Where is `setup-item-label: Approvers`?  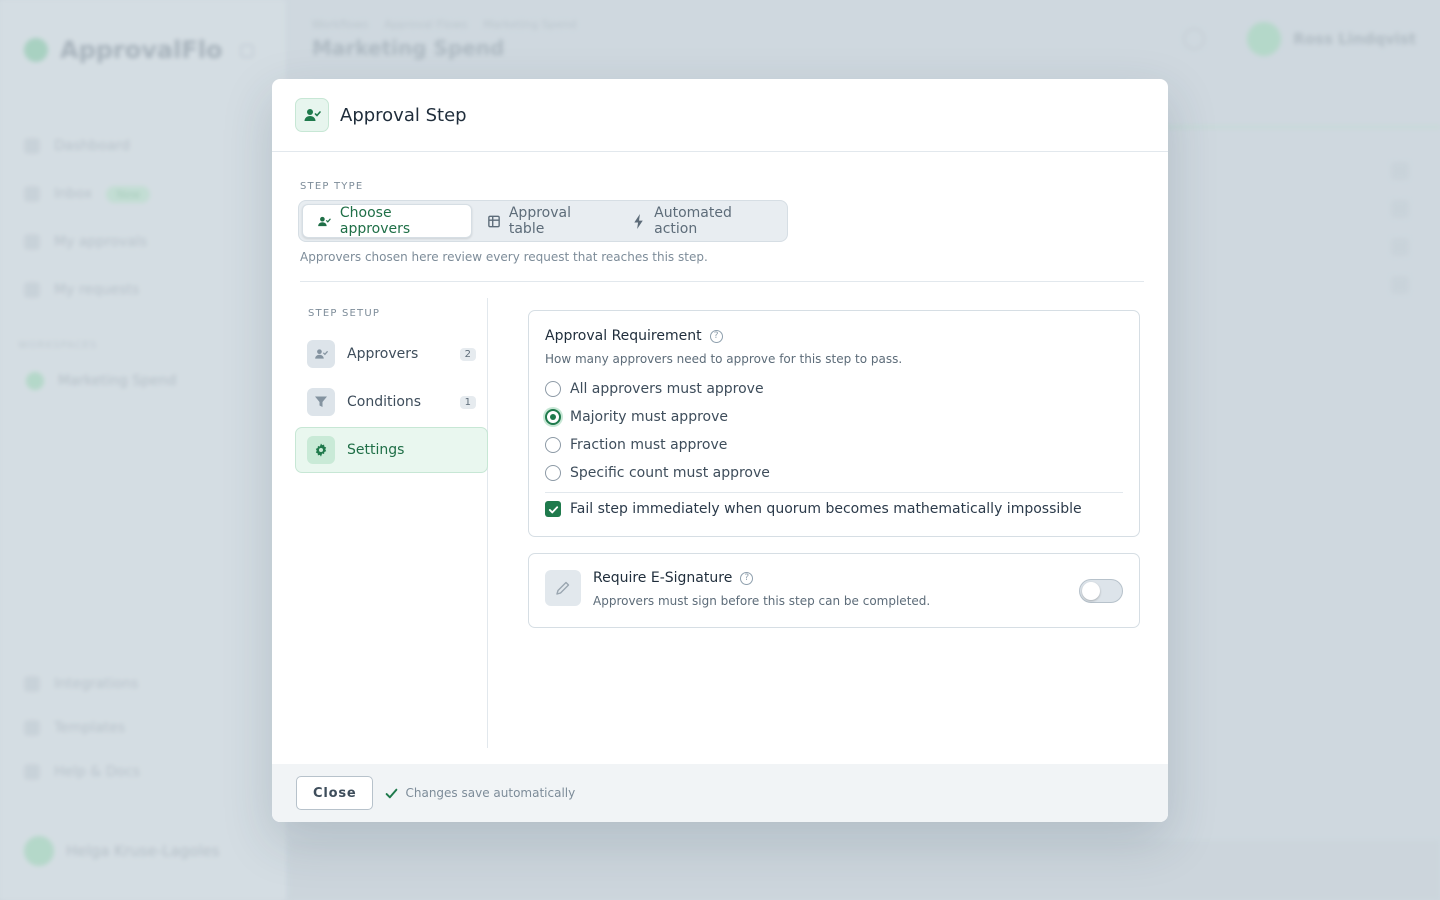
setup-item-label: Approvers is located at coordinates (383, 354).